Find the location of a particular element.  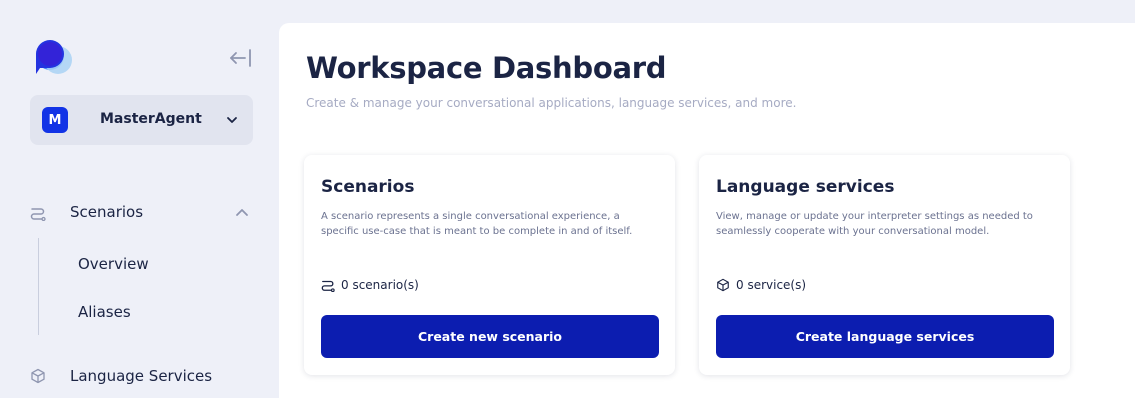

create-language-services-button: Create language services is located at coordinates (885, 336).